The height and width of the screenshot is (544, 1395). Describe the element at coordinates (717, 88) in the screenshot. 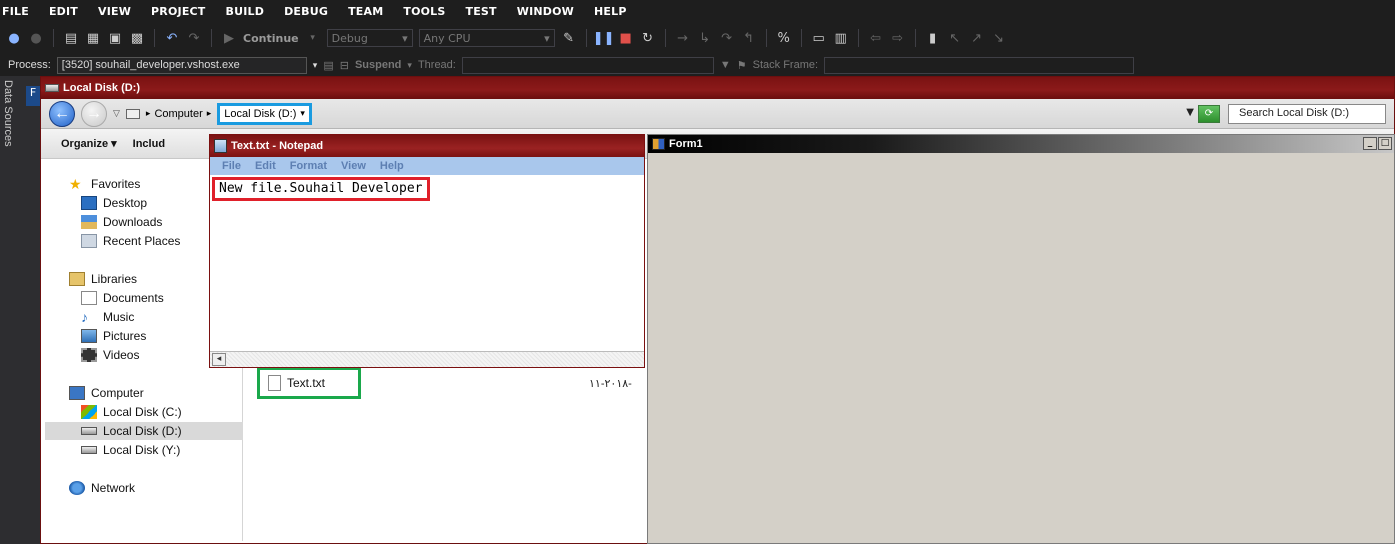

I see `explorer-title-bar: Local Disk (D:)` at that location.